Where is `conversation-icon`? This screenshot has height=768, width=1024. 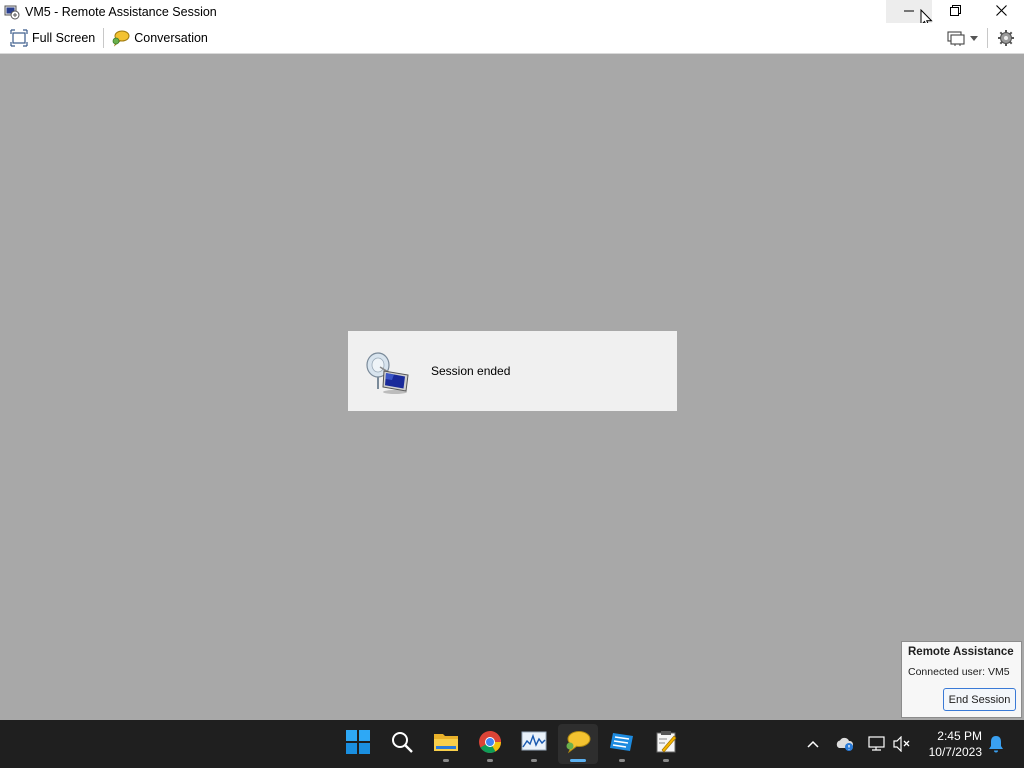 conversation-icon is located at coordinates (121, 38).